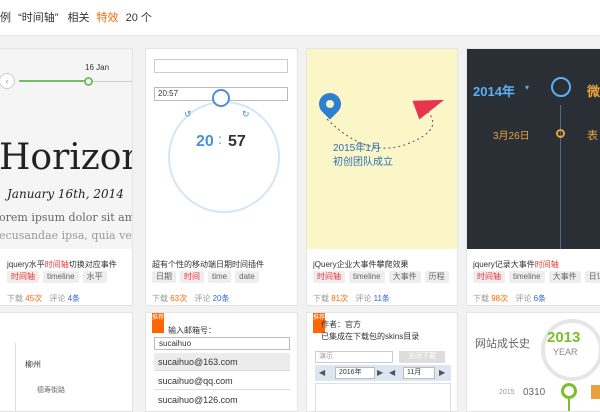  What do you see at coordinates (534, 392) in the screenshot?
I see `event-date: 0310` at bounding box center [534, 392].